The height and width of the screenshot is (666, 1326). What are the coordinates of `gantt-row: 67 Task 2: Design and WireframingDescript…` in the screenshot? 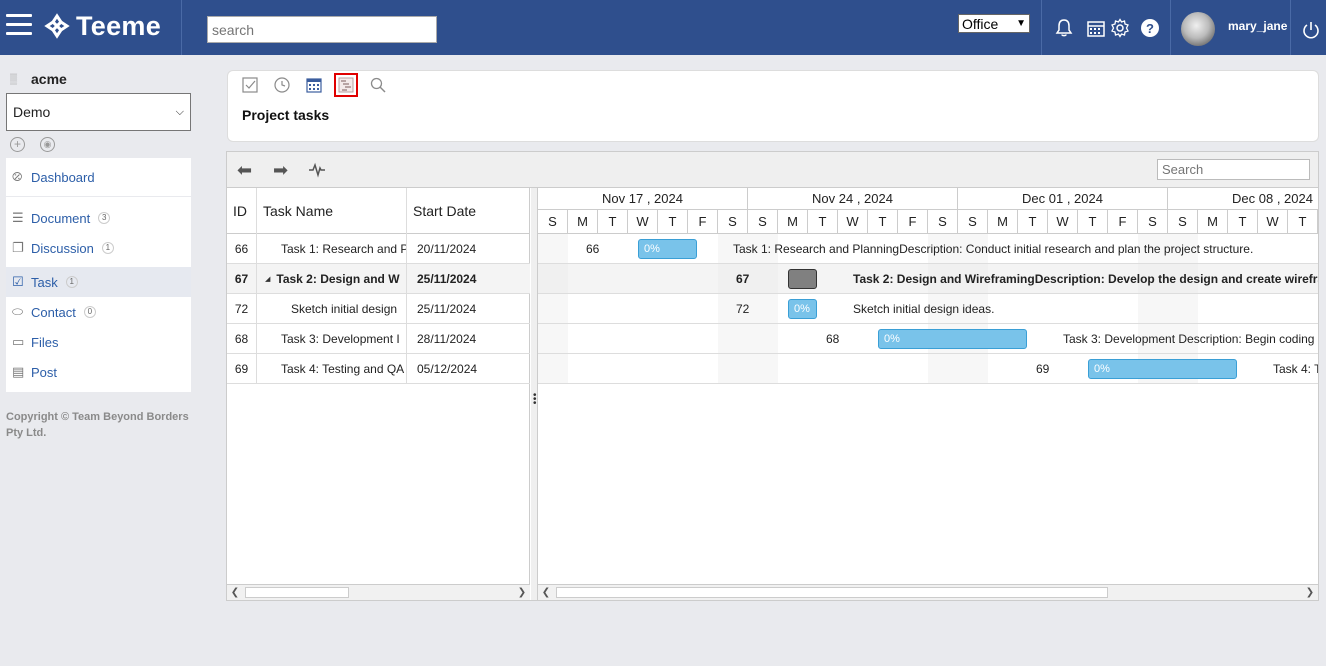 It's located at (928, 279).